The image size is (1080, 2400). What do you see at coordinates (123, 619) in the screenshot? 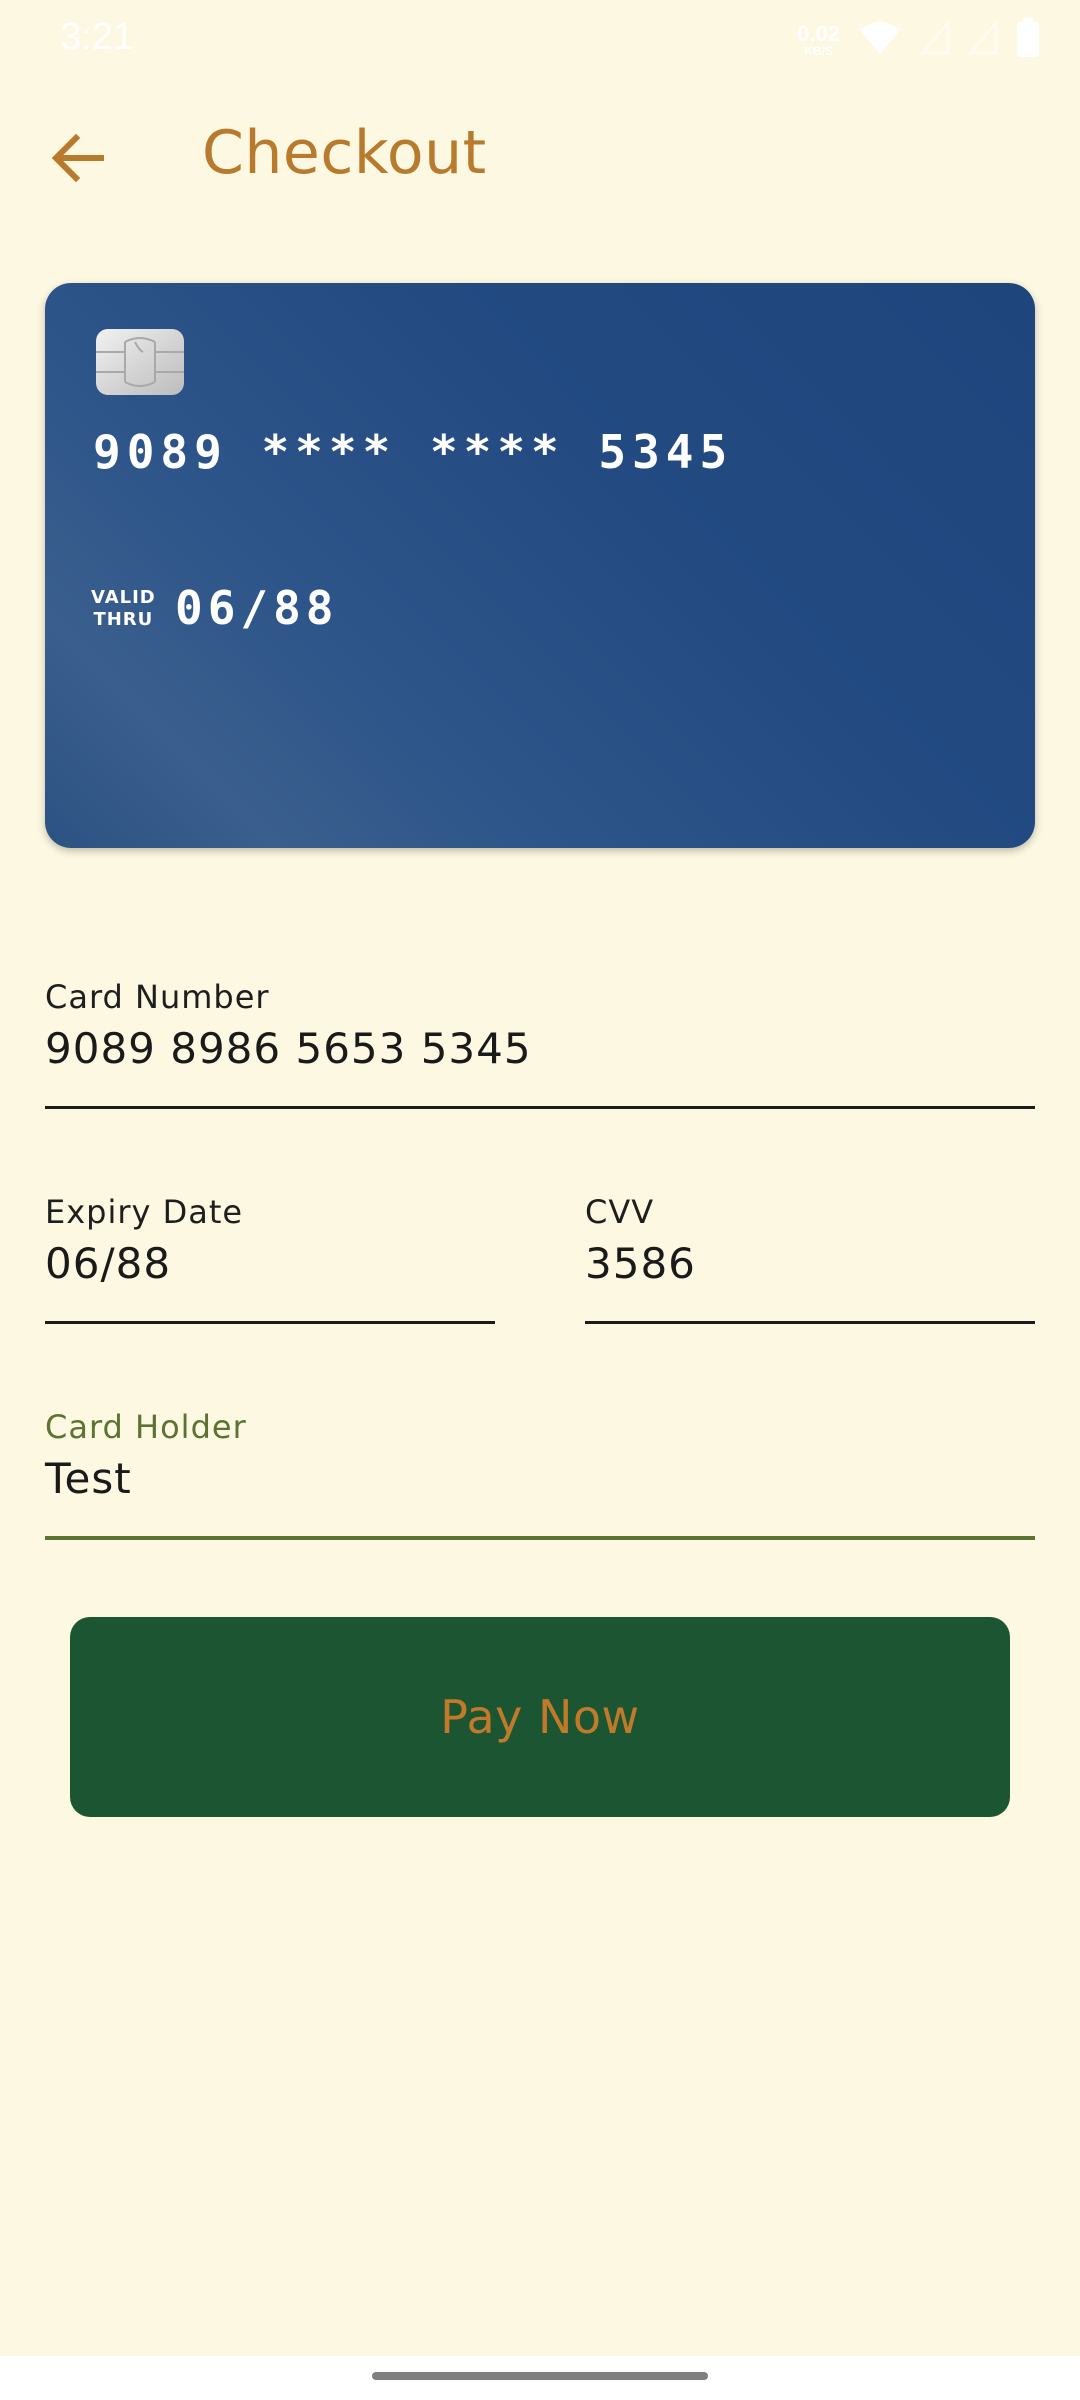
I see `valid-thru-line2: THRU` at bounding box center [123, 619].